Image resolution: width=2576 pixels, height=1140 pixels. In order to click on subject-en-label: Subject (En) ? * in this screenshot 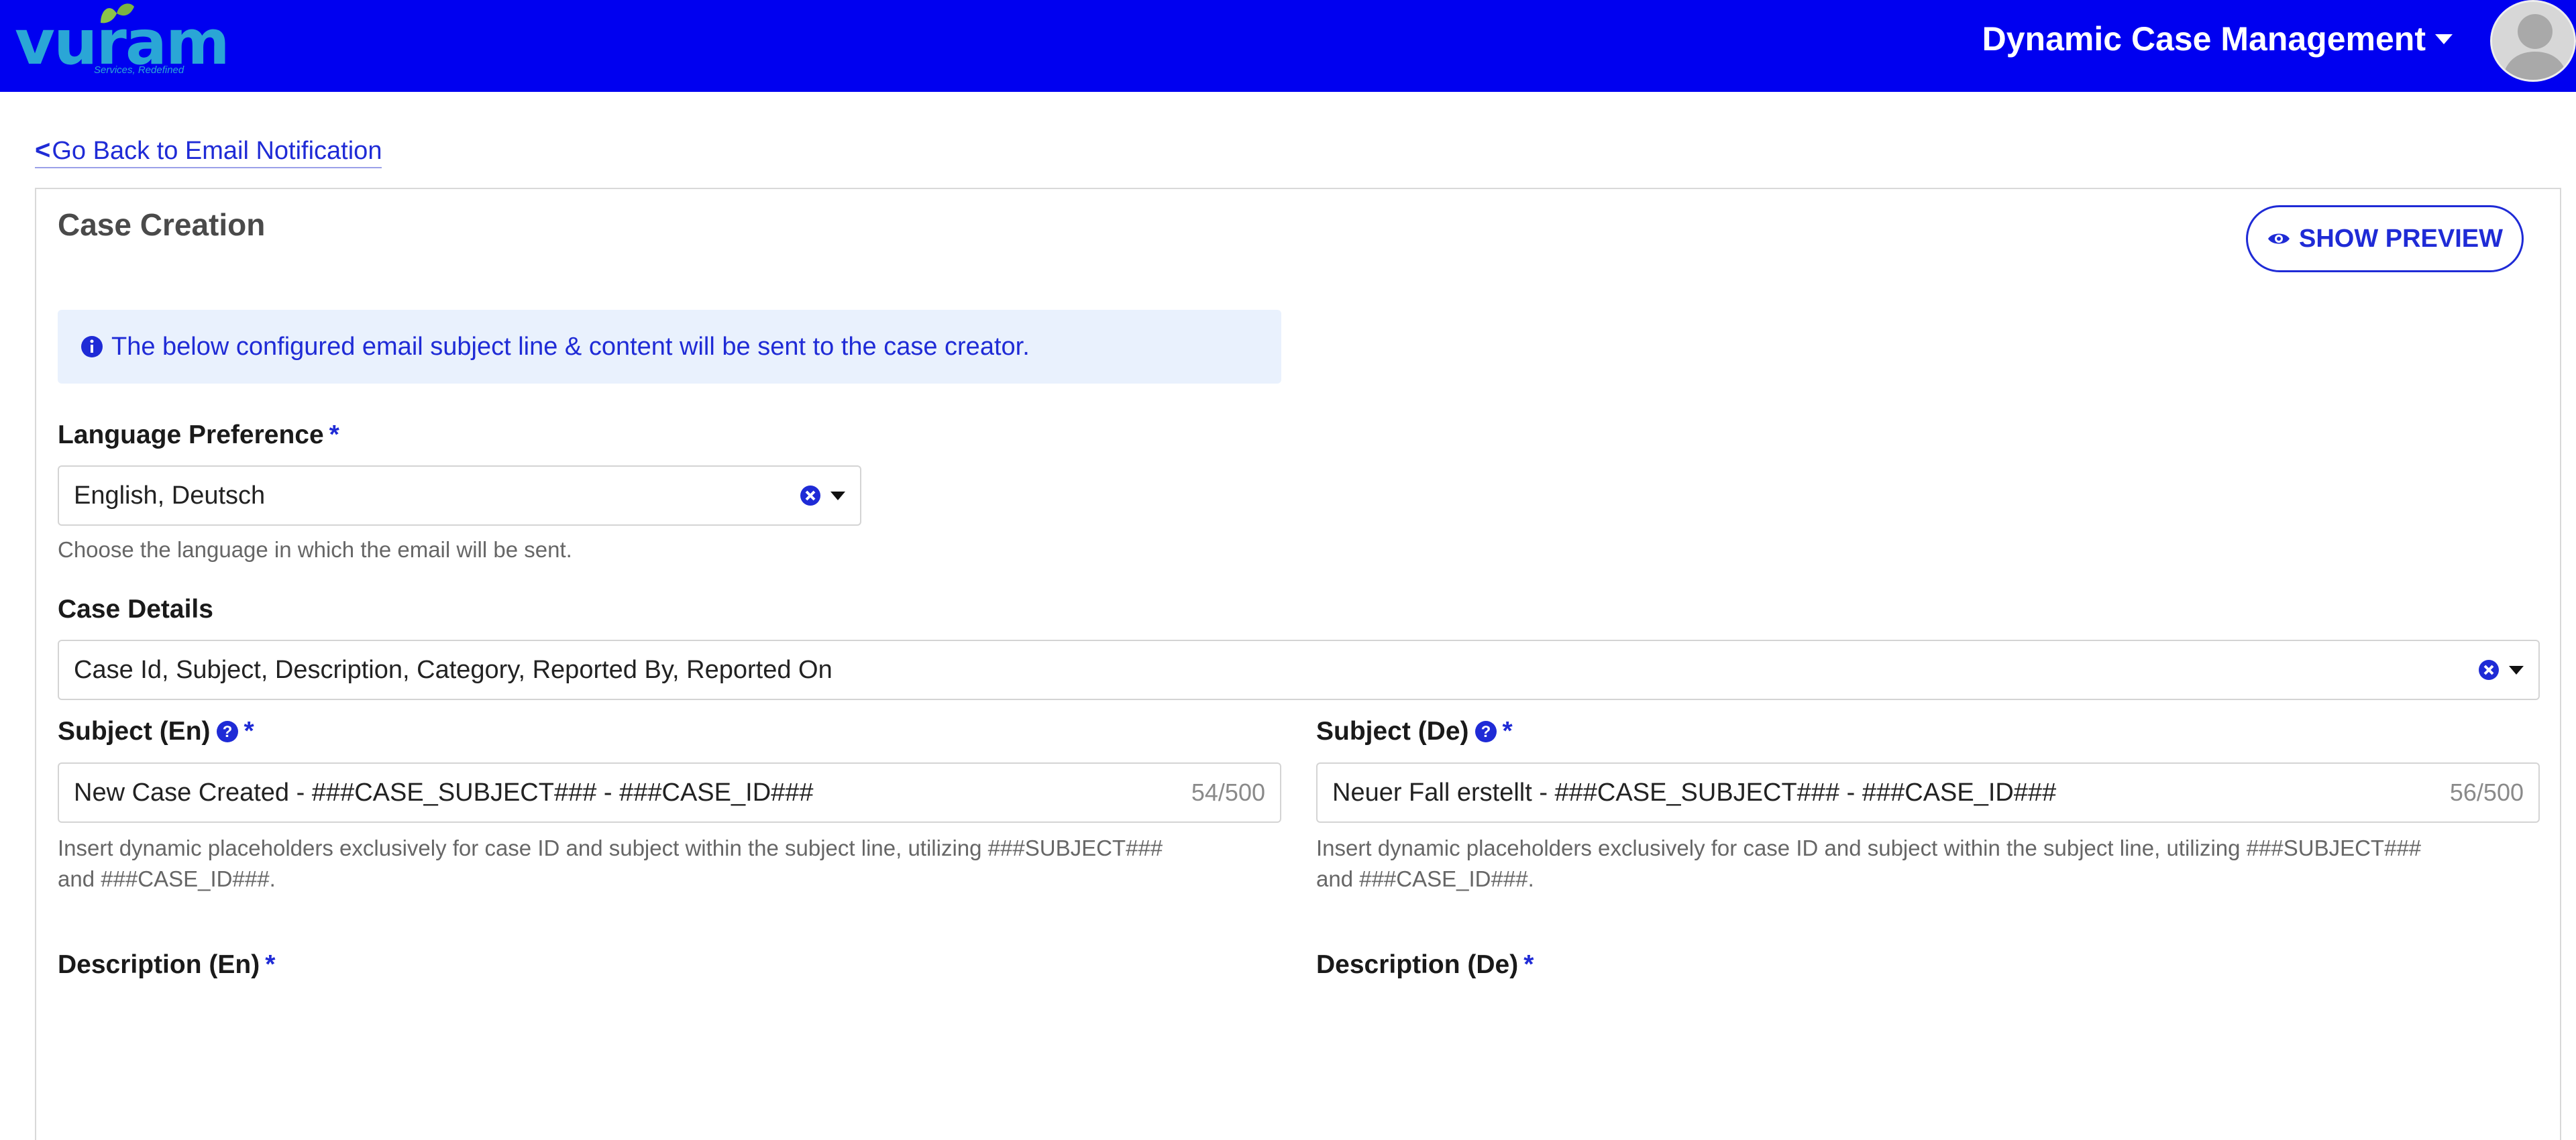, I will do `click(156, 731)`.